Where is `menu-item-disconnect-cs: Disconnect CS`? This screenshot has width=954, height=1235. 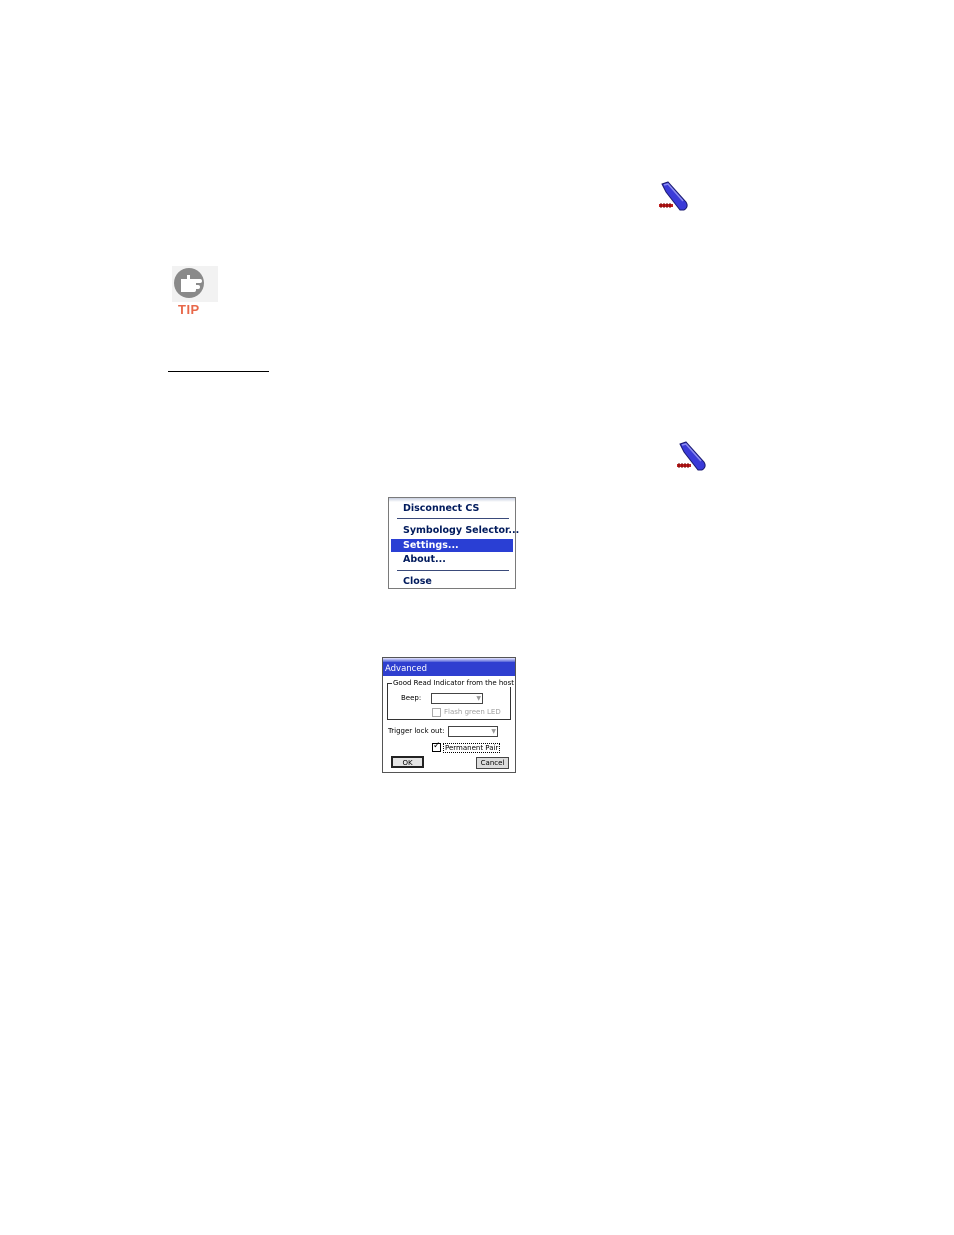
menu-item-disconnect-cs: Disconnect CS is located at coordinates (452, 508).